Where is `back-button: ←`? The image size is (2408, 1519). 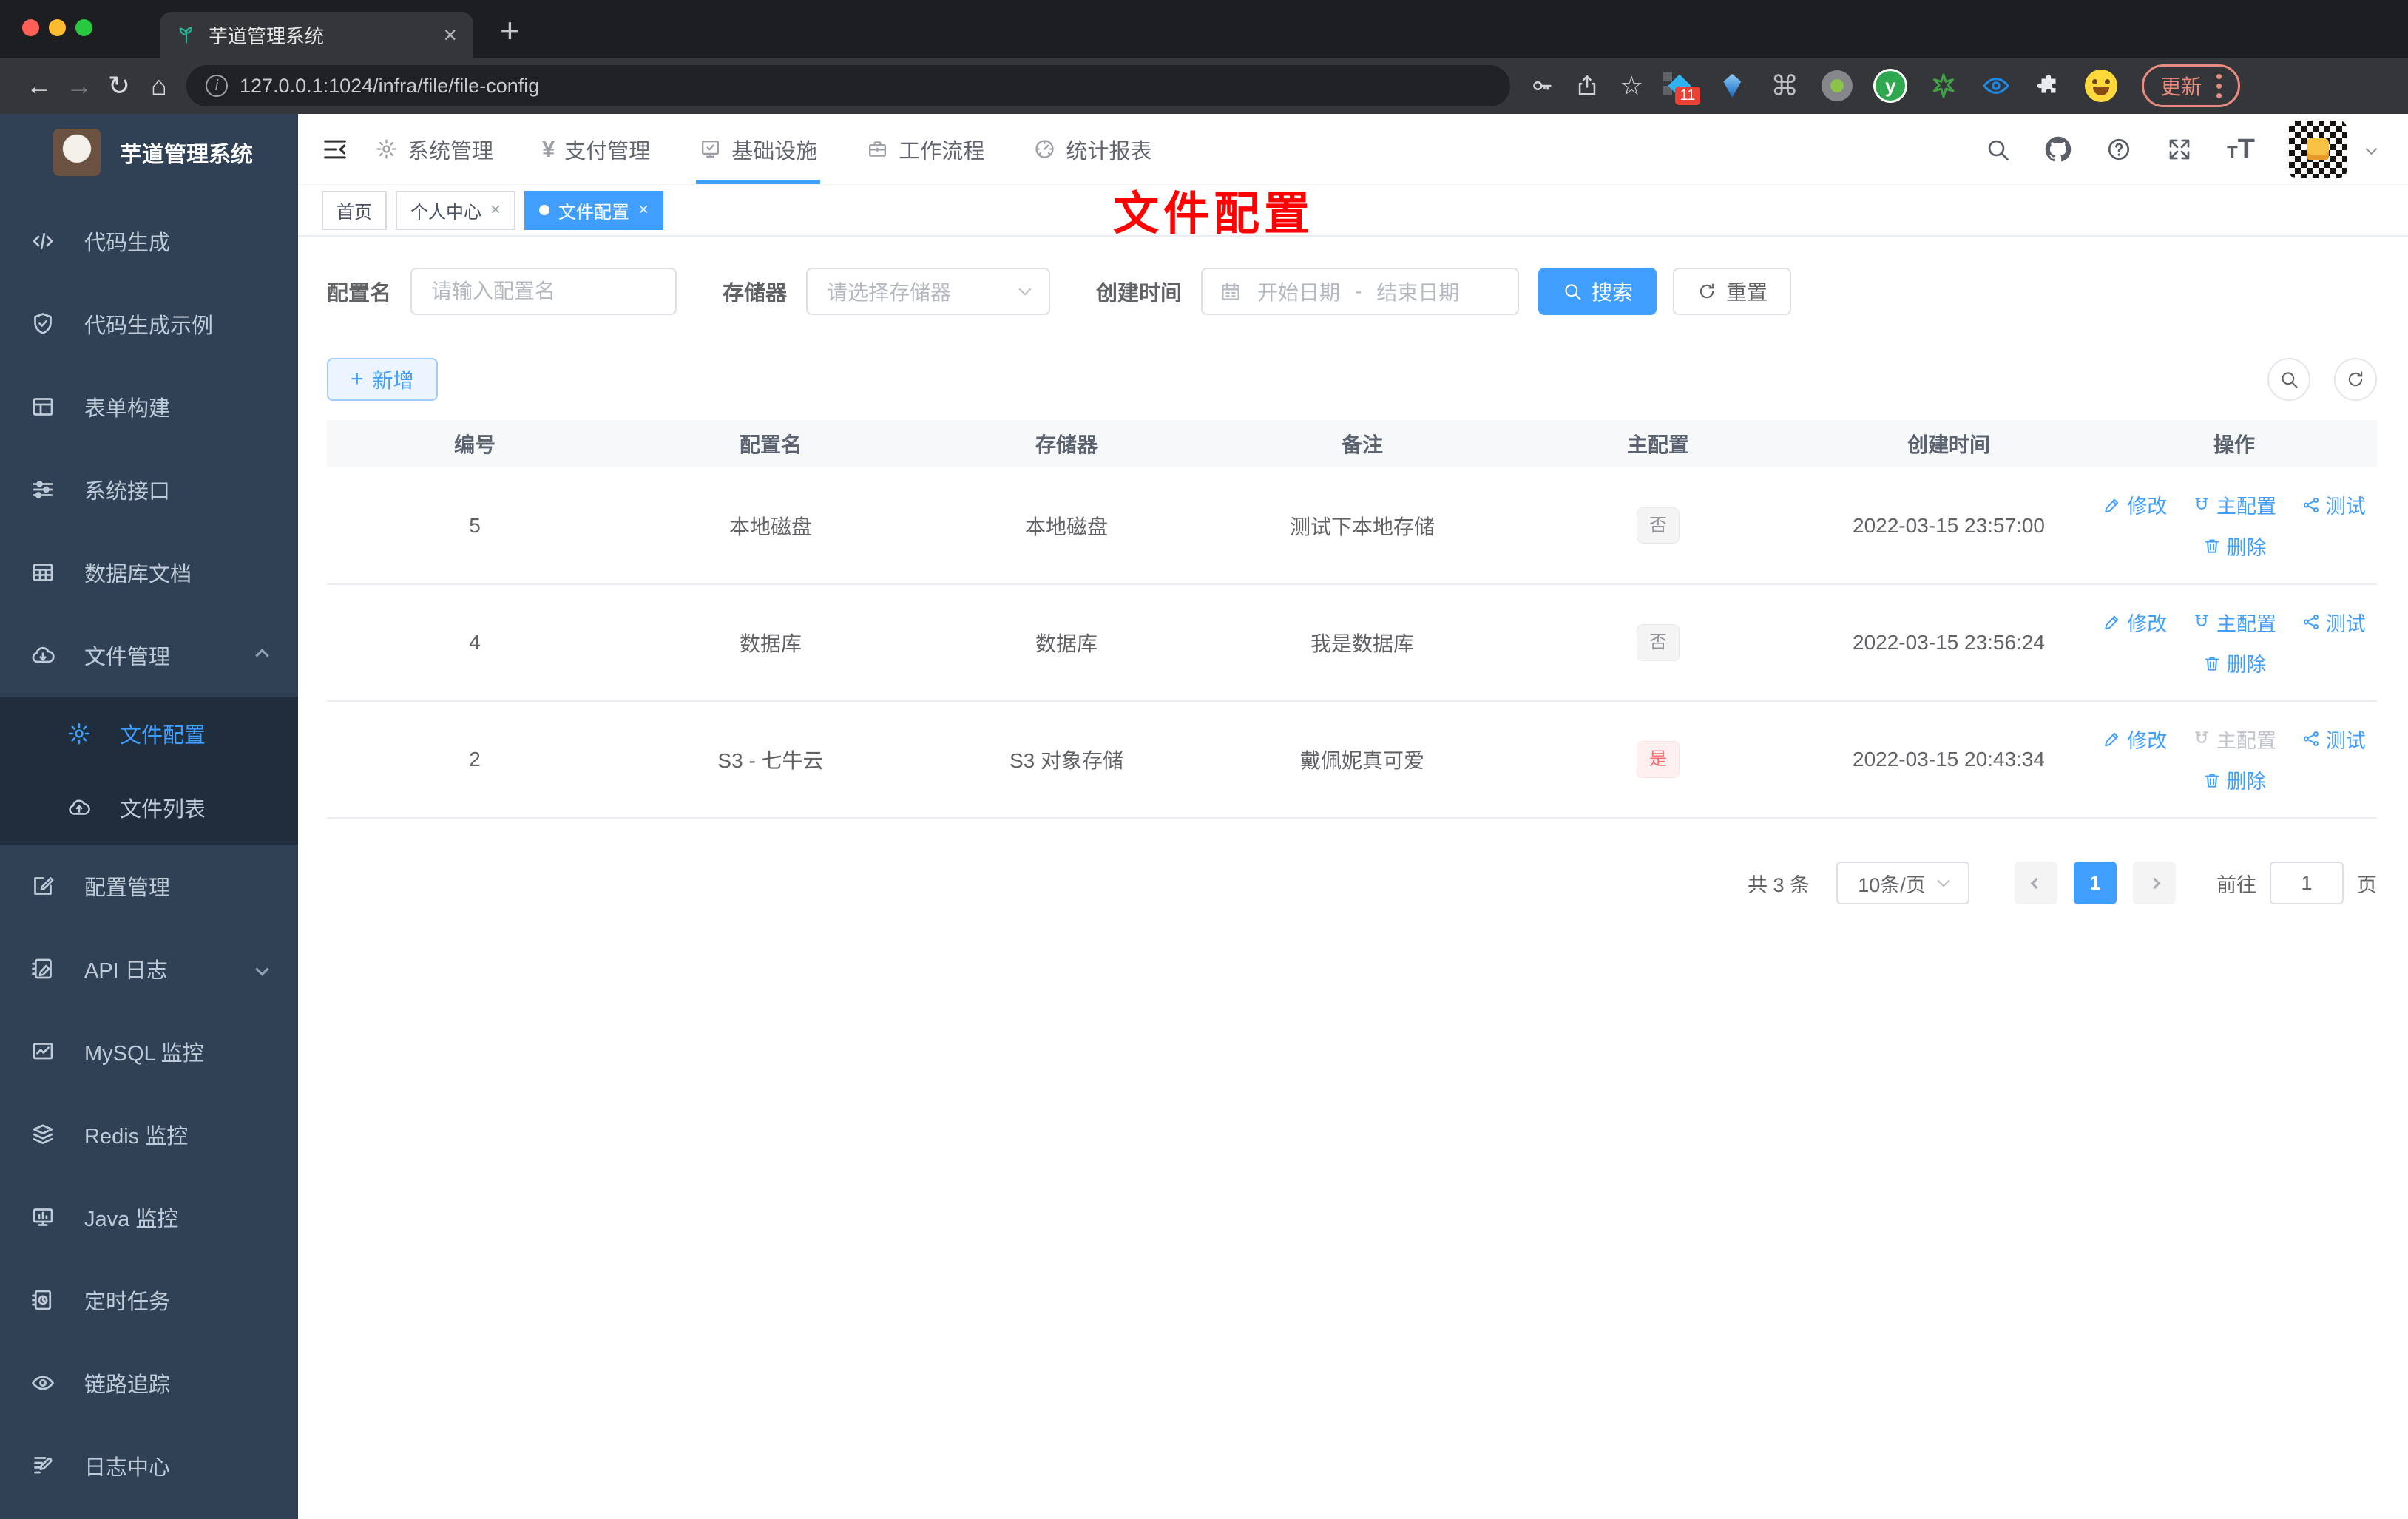 back-button: ← is located at coordinates (39, 85).